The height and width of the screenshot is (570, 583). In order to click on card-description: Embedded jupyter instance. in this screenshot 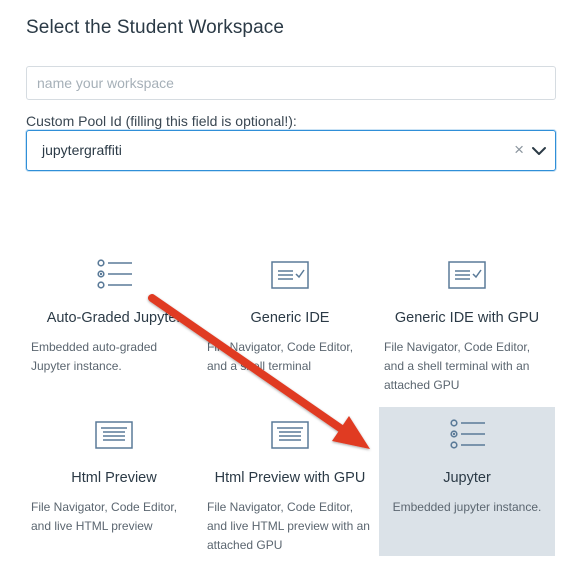, I will do `click(467, 507)`.